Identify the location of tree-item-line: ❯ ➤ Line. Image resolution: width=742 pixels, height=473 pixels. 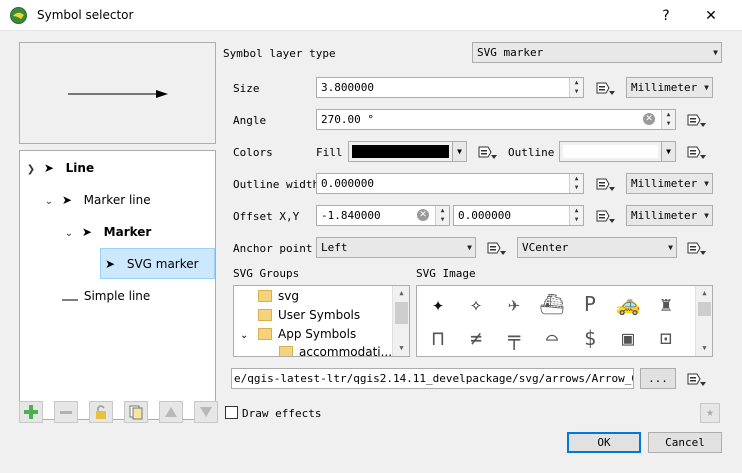
(117, 168).